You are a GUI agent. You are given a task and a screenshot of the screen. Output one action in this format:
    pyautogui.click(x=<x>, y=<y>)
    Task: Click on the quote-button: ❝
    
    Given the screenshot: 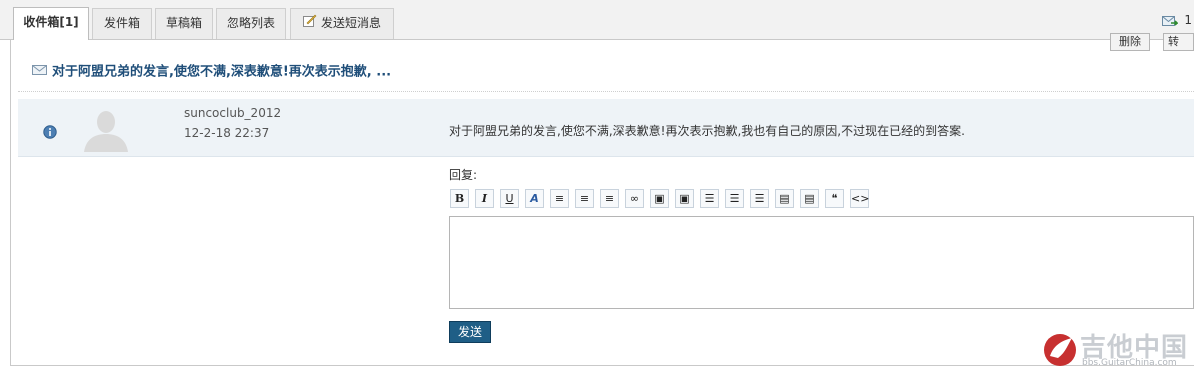 What is the action you would take?
    pyautogui.click(x=834, y=198)
    